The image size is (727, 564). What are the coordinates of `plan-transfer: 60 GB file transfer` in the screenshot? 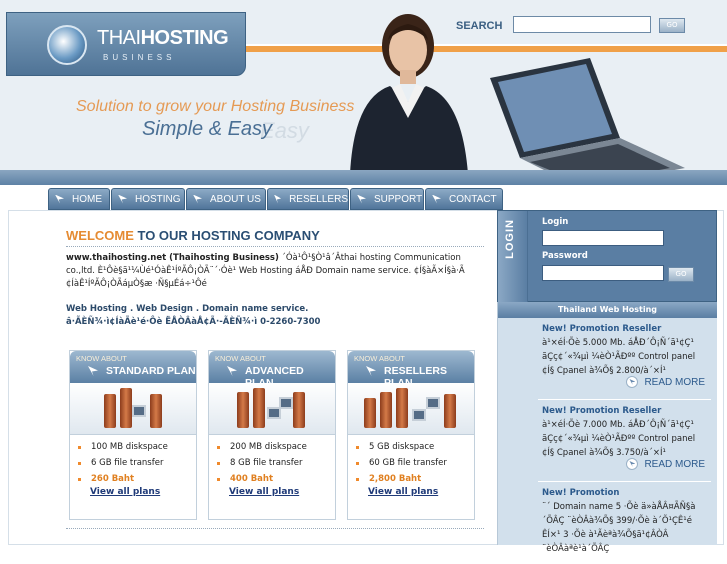 It's located at (408, 463).